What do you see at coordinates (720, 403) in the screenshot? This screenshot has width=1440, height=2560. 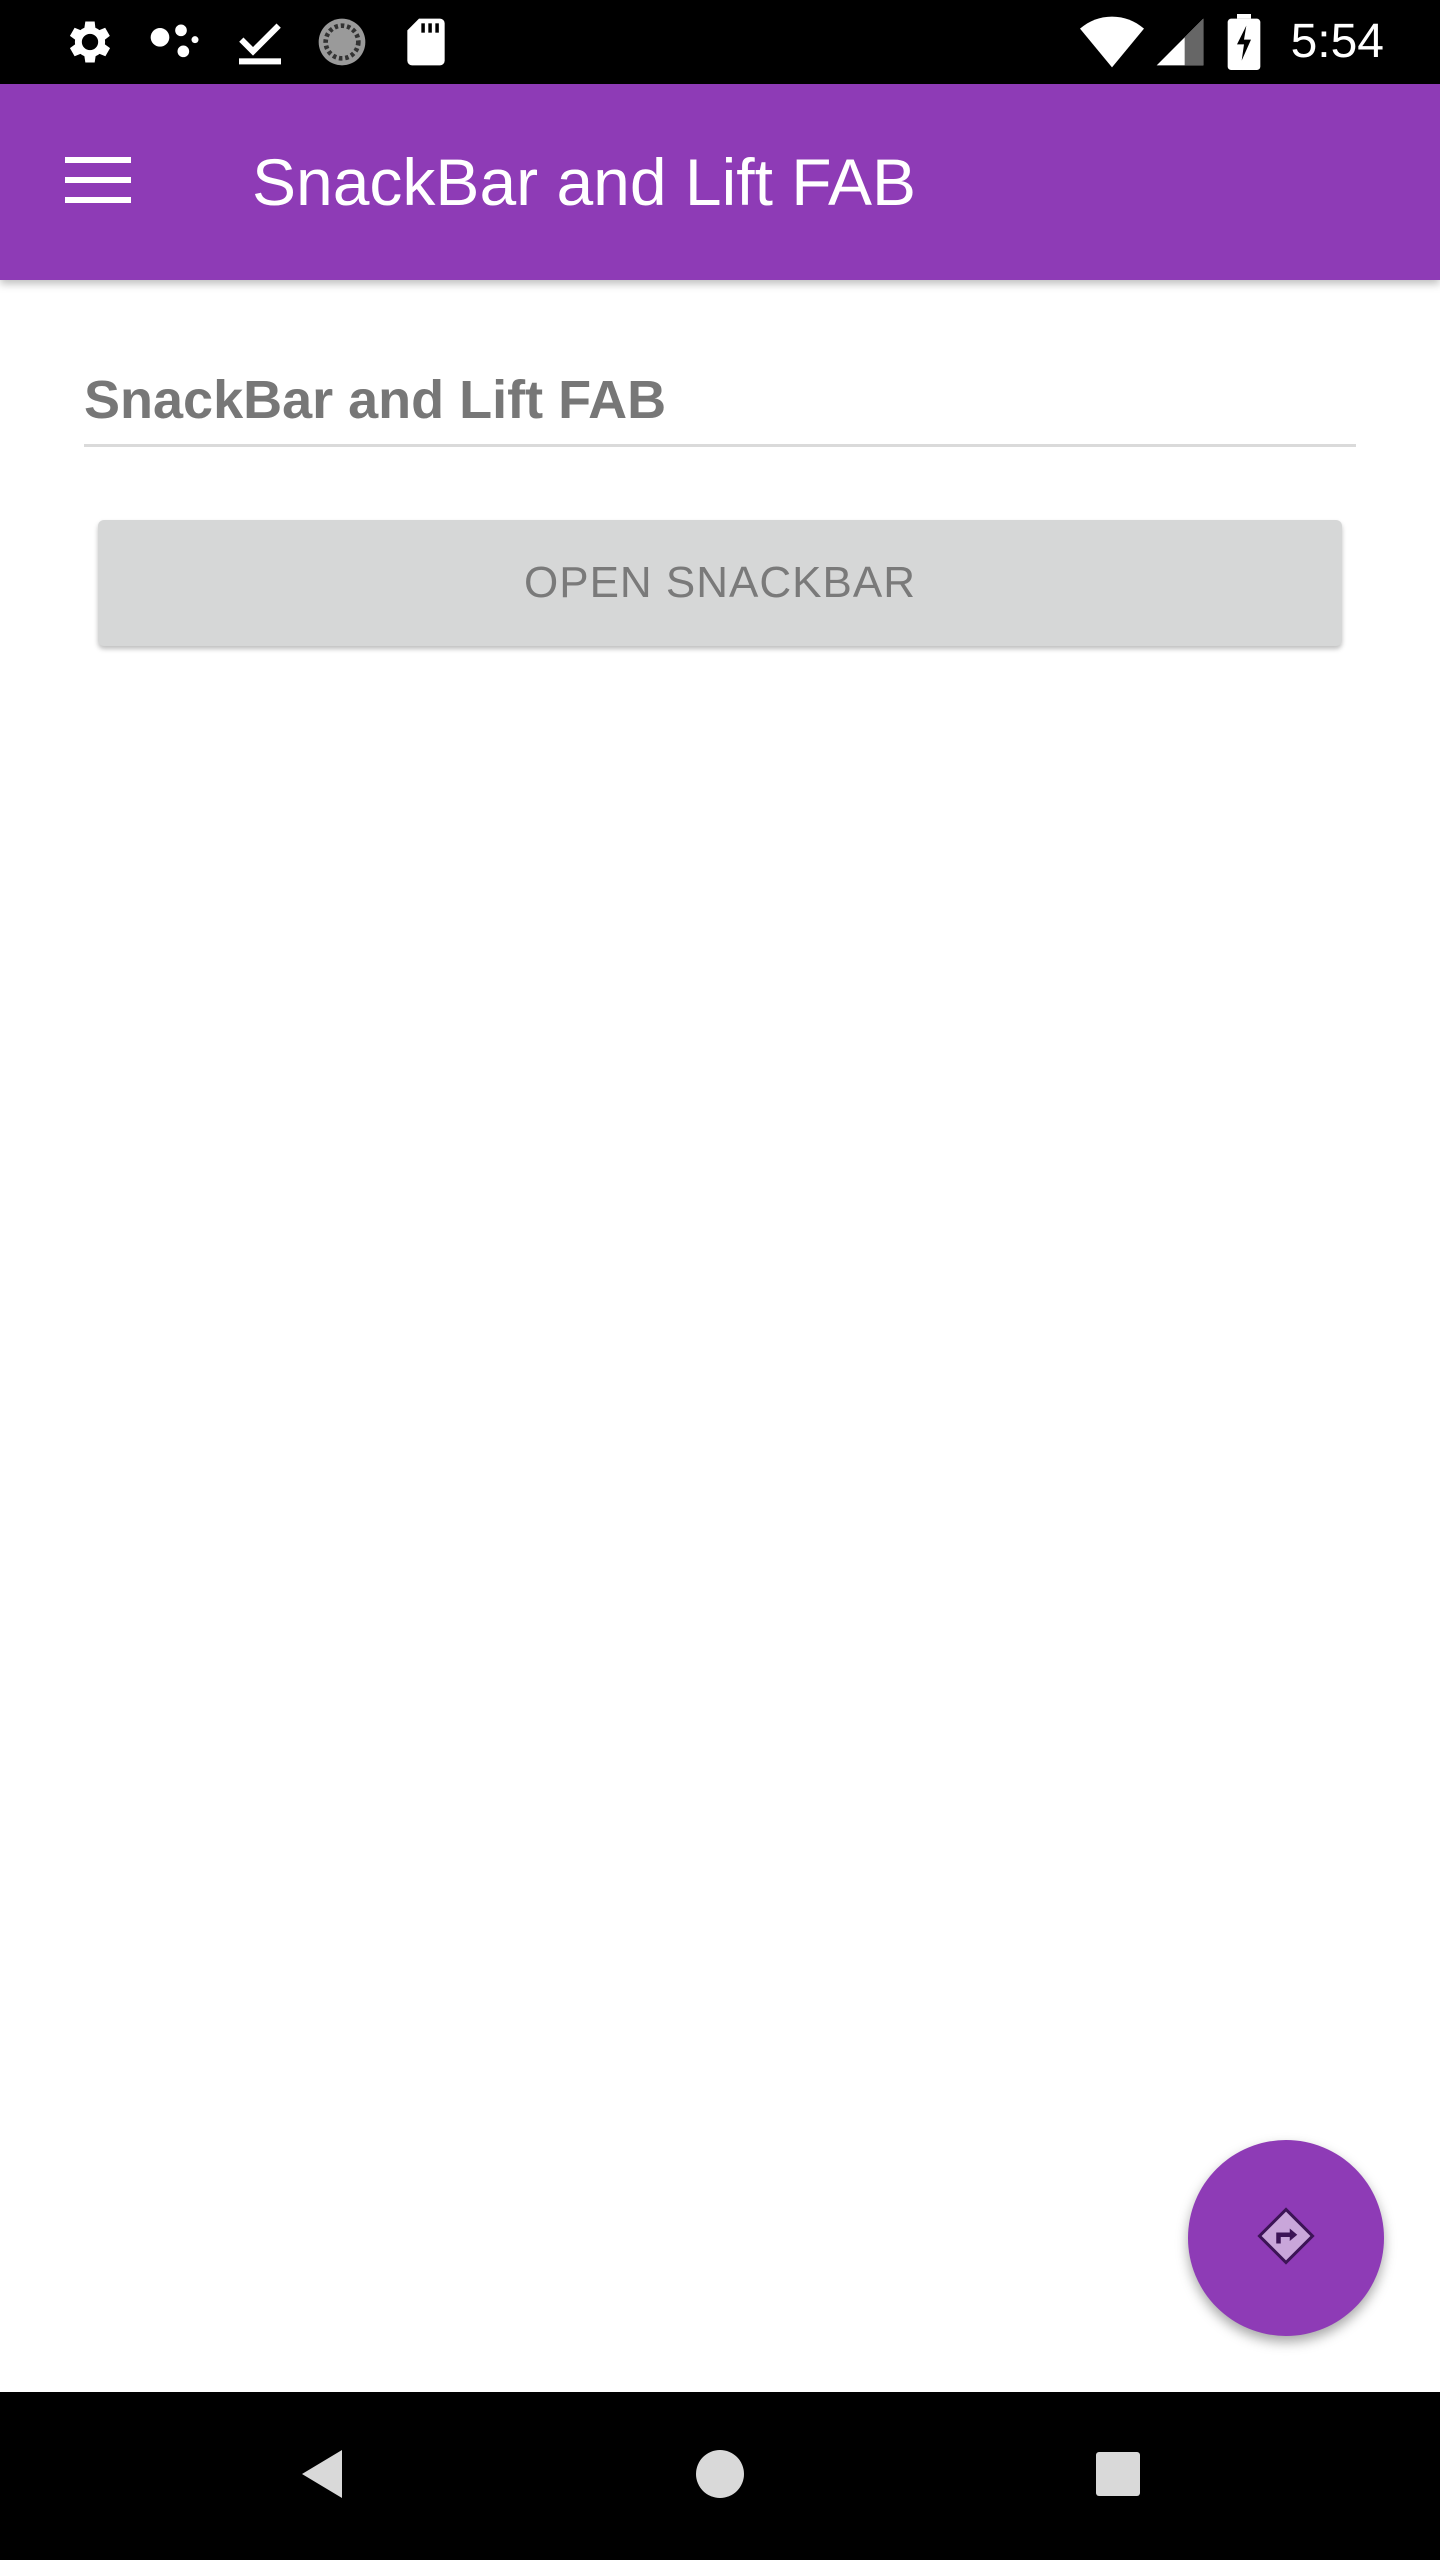 I see `title-text-field: SnackBar and Lift FAB` at bounding box center [720, 403].